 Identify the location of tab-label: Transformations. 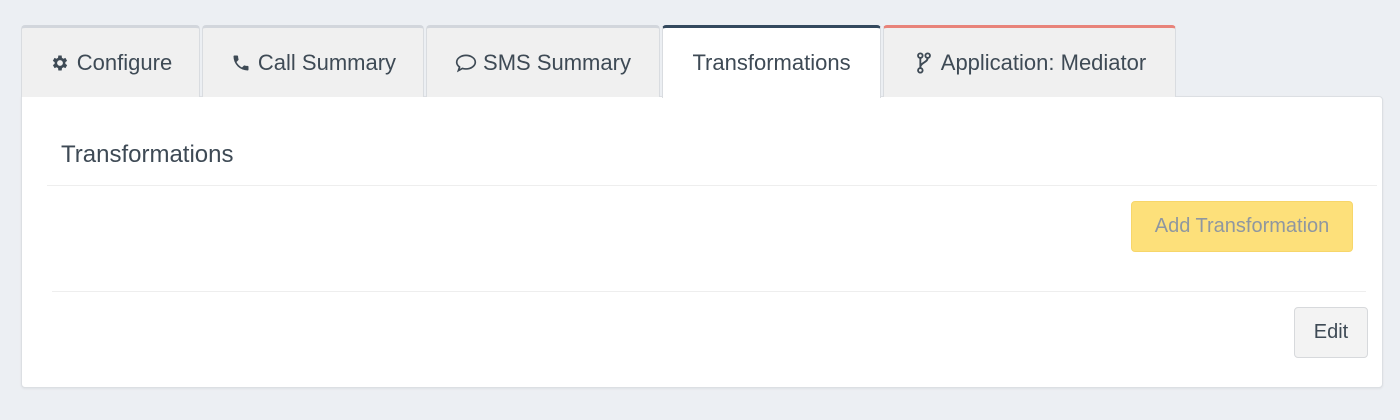
(771, 62).